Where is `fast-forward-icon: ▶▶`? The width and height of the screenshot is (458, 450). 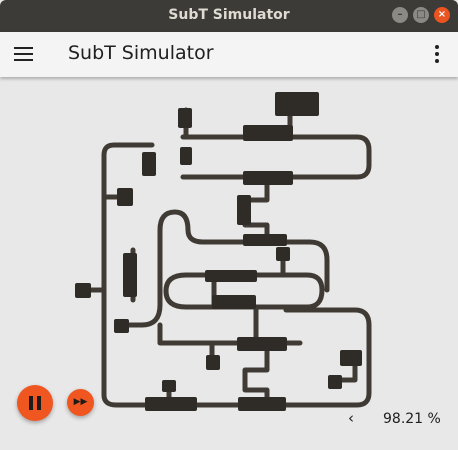 fast-forward-icon: ▶▶ is located at coordinates (80, 402).